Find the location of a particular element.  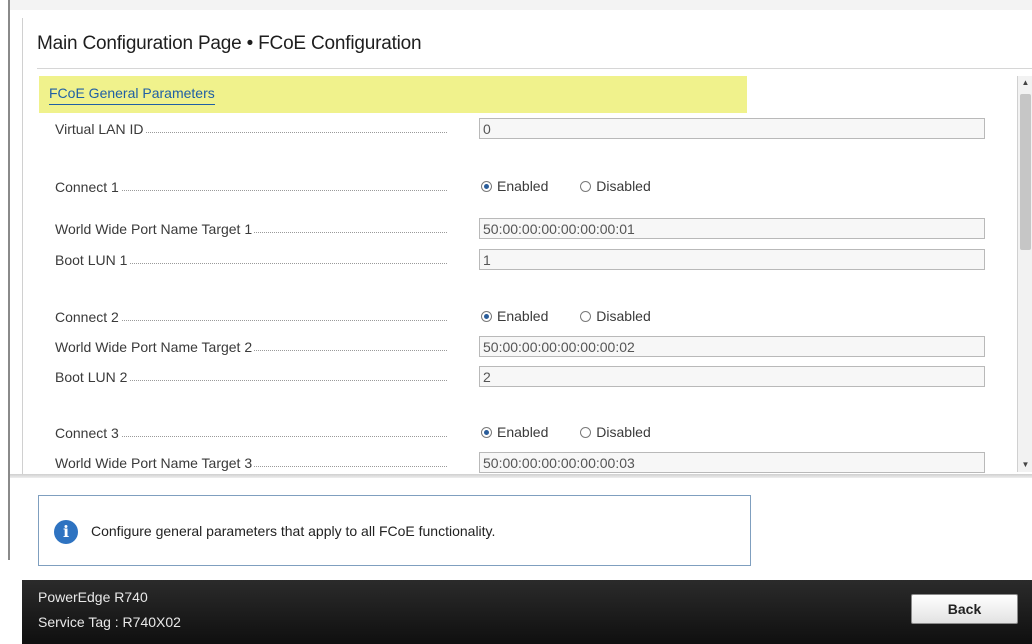

connect-2-enabled-radio: Enabled is located at coordinates (514, 316).